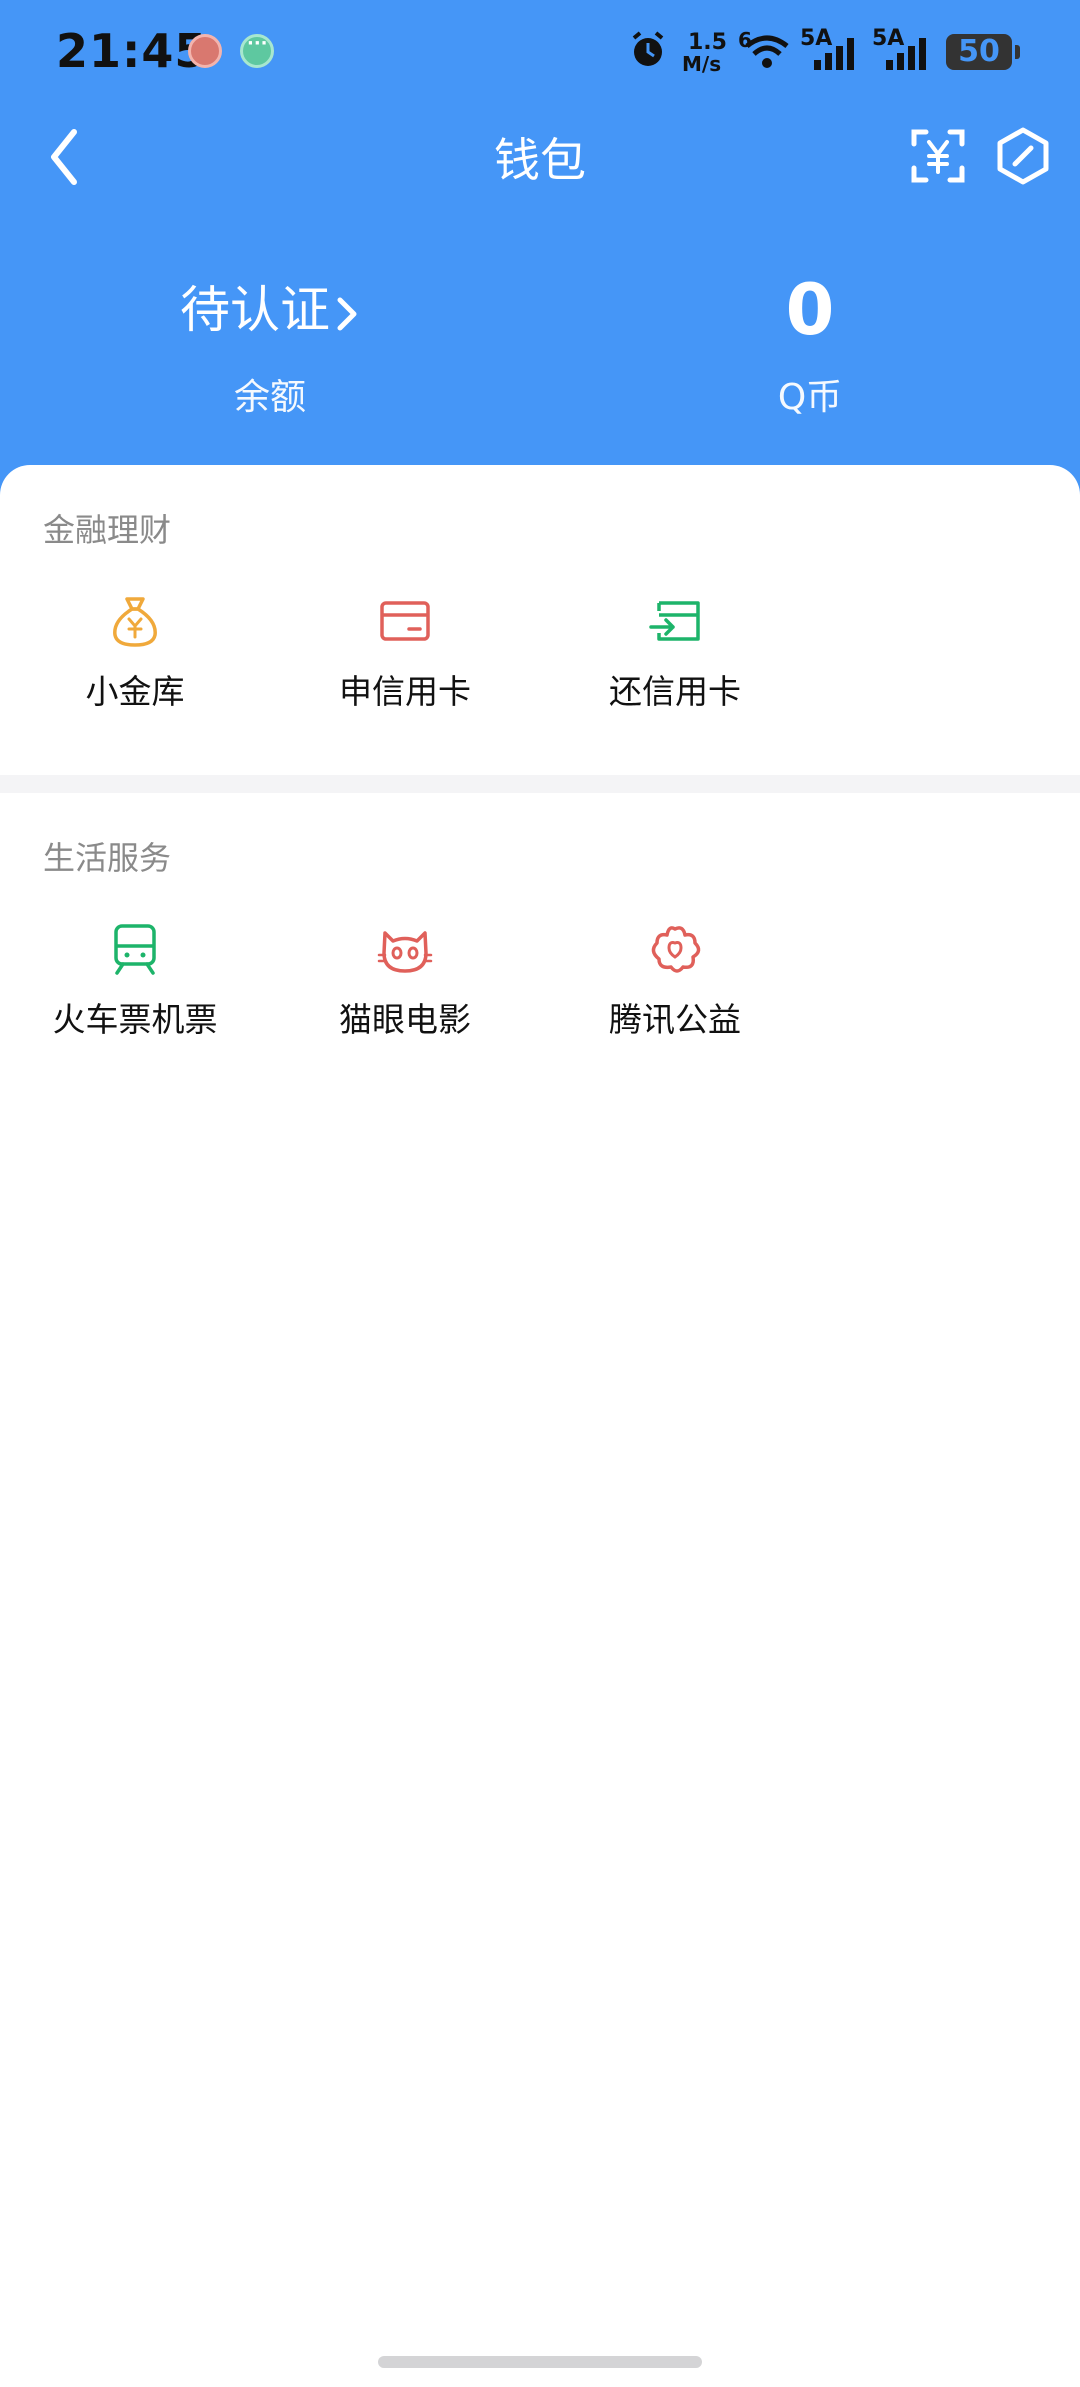 This screenshot has width=1080, height=2387. I want to click on cat-icon, so click(405, 952).